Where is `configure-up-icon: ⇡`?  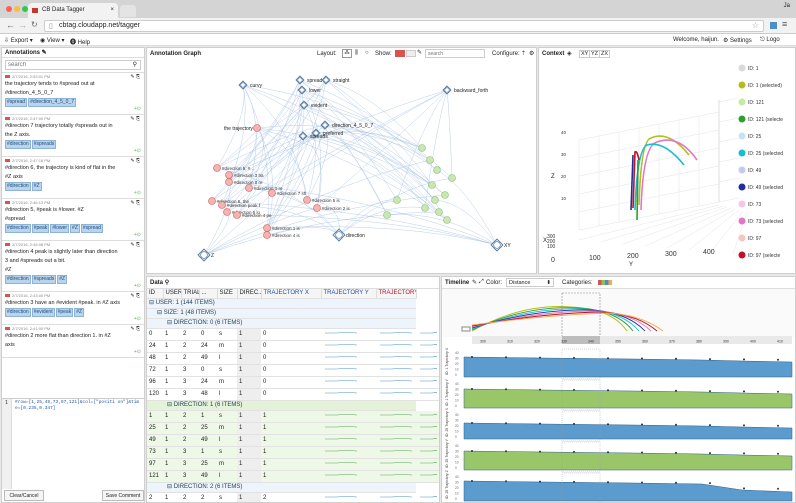
configure-up-icon: ⇡ is located at coordinates (523, 53).